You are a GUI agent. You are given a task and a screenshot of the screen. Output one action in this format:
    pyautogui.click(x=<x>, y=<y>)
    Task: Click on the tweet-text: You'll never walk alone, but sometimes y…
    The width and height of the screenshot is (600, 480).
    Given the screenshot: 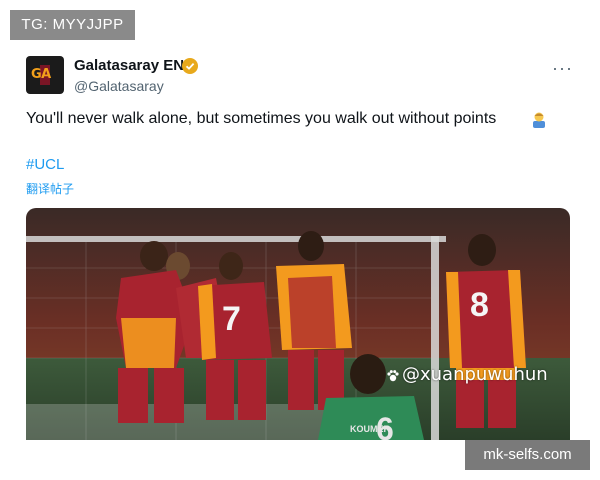 What is the action you would take?
    pyautogui.click(x=261, y=118)
    